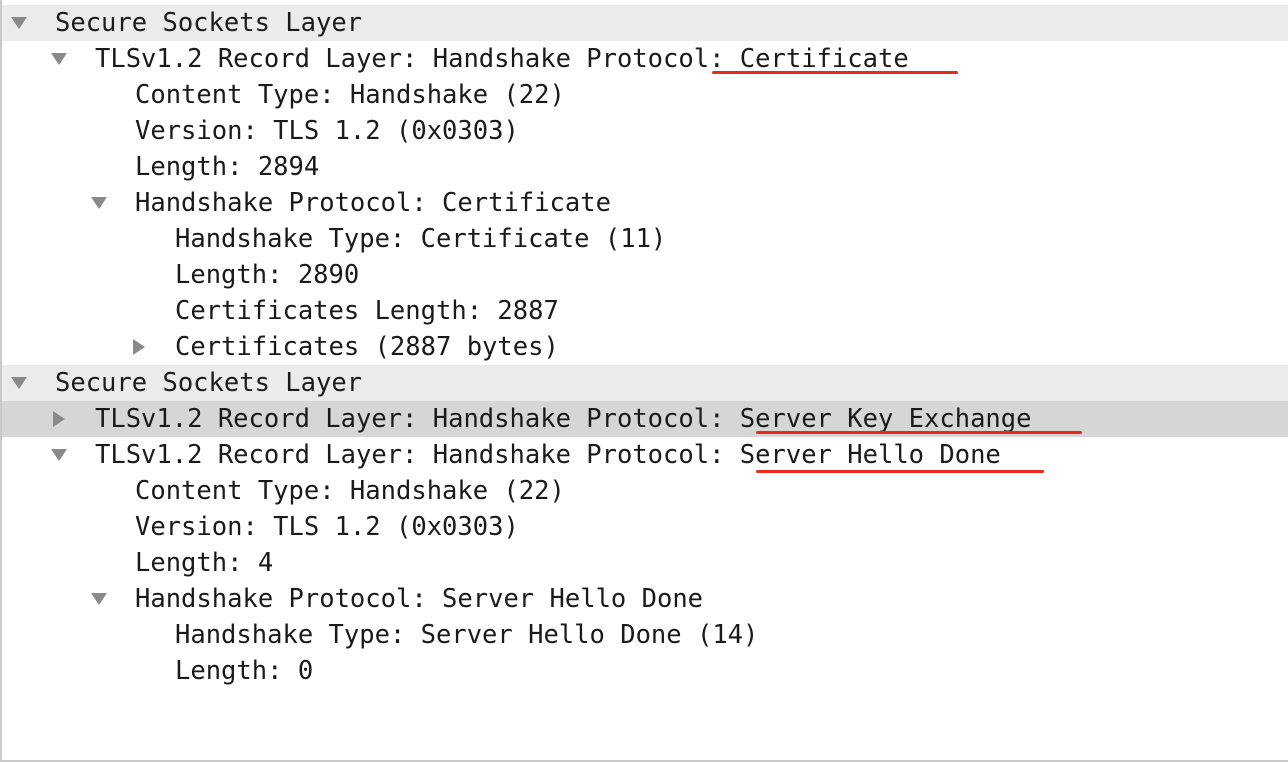  Describe the element at coordinates (419, 599) in the screenshot. I see `tree-row-label: Handshake Protocol: Server Hello Done` at that location.